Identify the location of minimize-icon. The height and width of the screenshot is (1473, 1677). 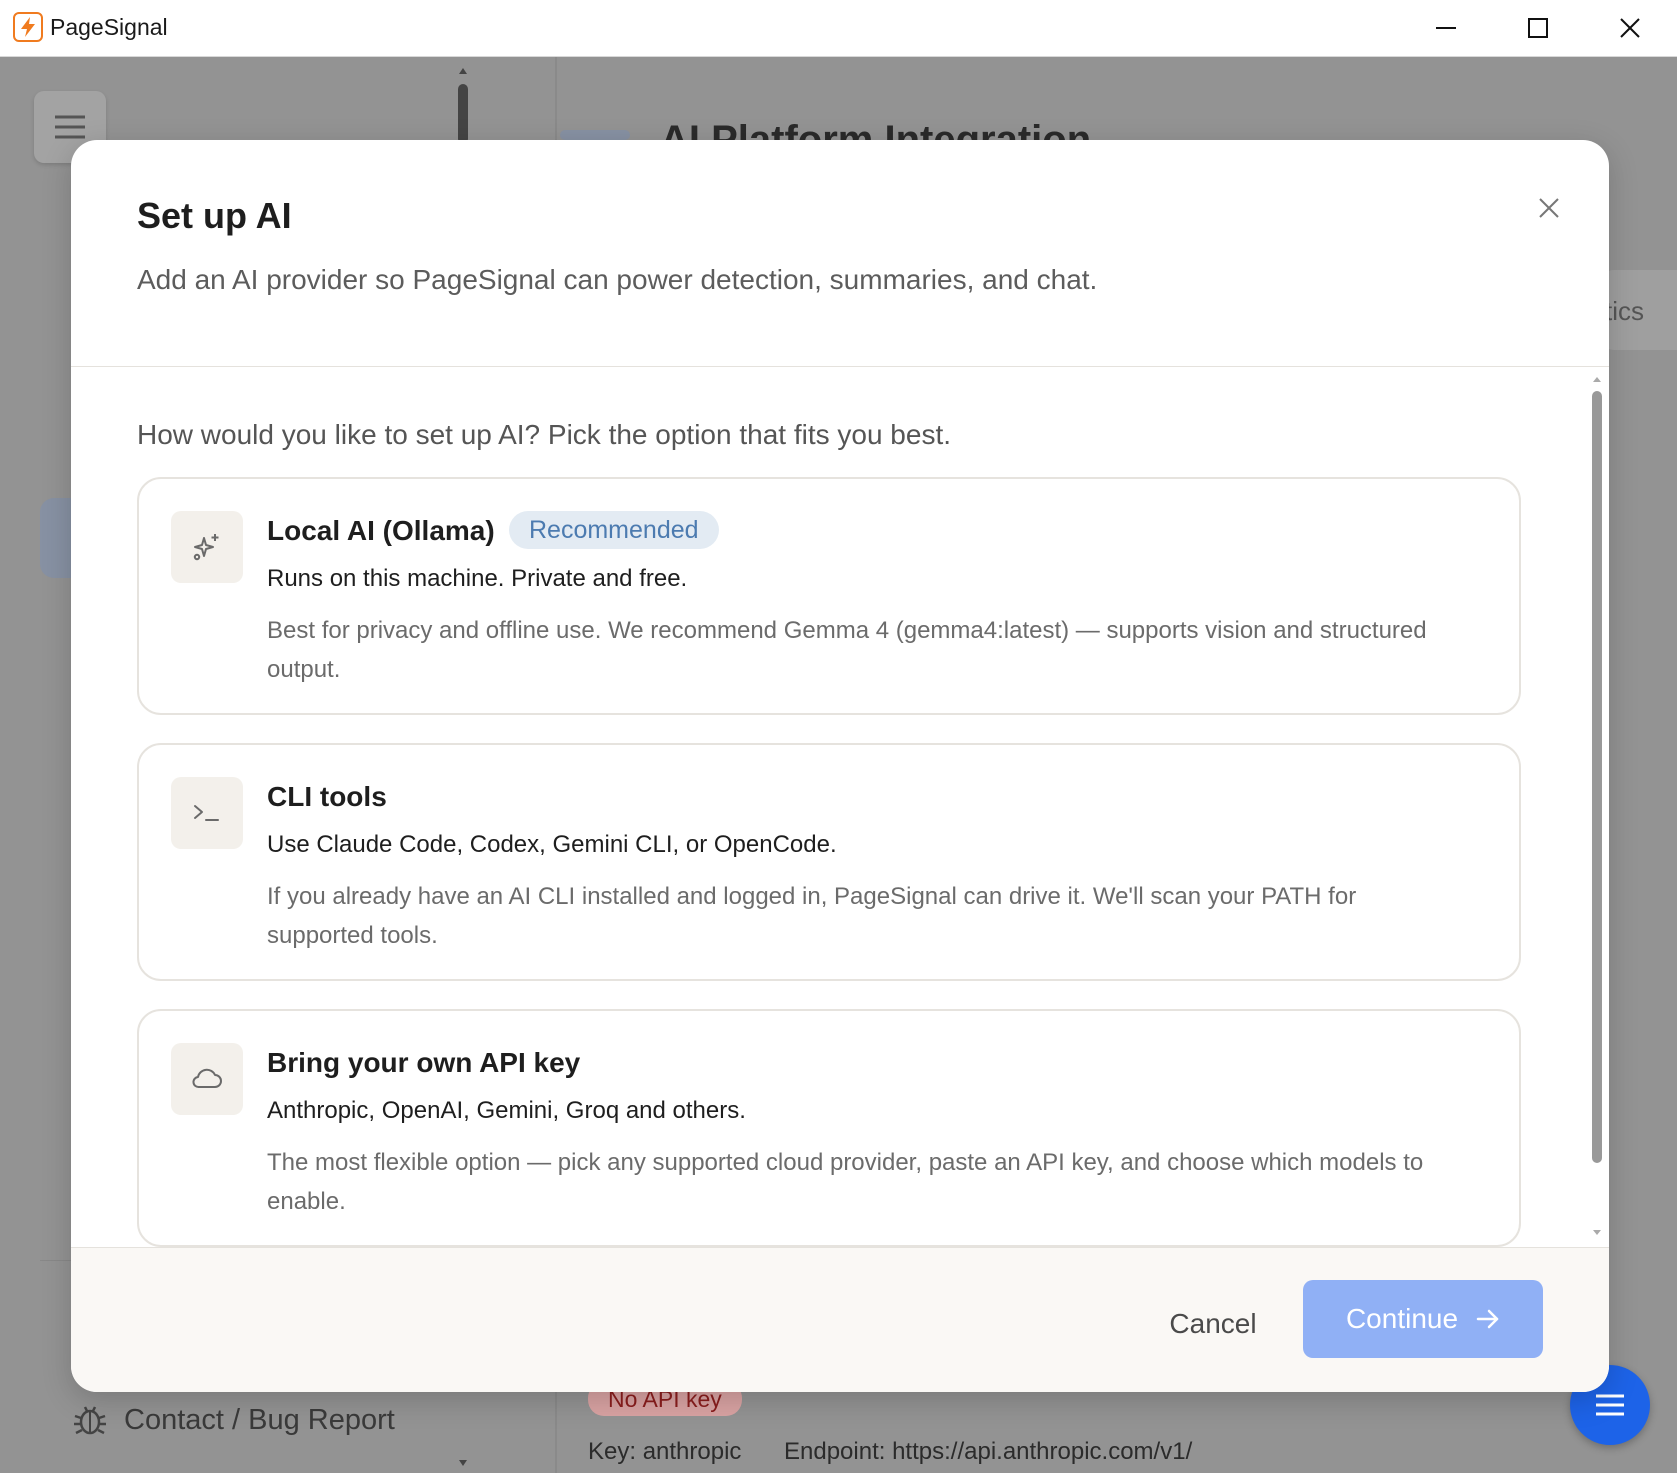
(1446, 28).